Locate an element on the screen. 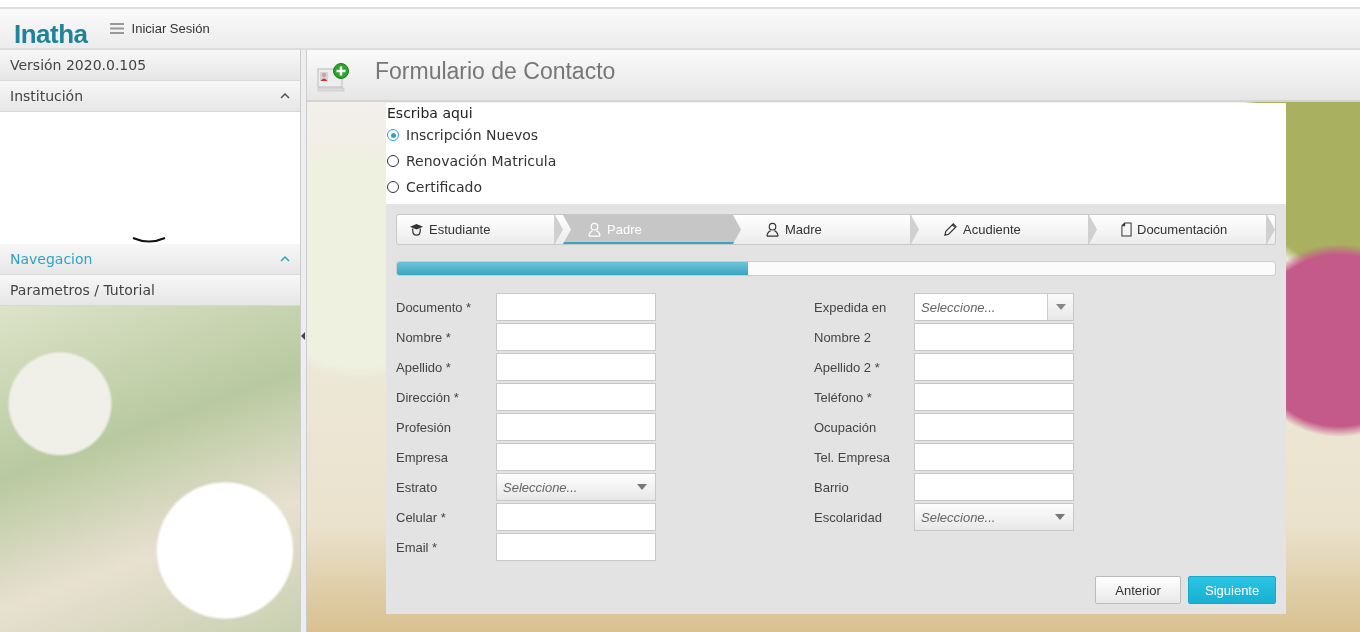 This screenshot has height=632, width=1360. field-label: Dirección * is located at coordinates (428, 397).